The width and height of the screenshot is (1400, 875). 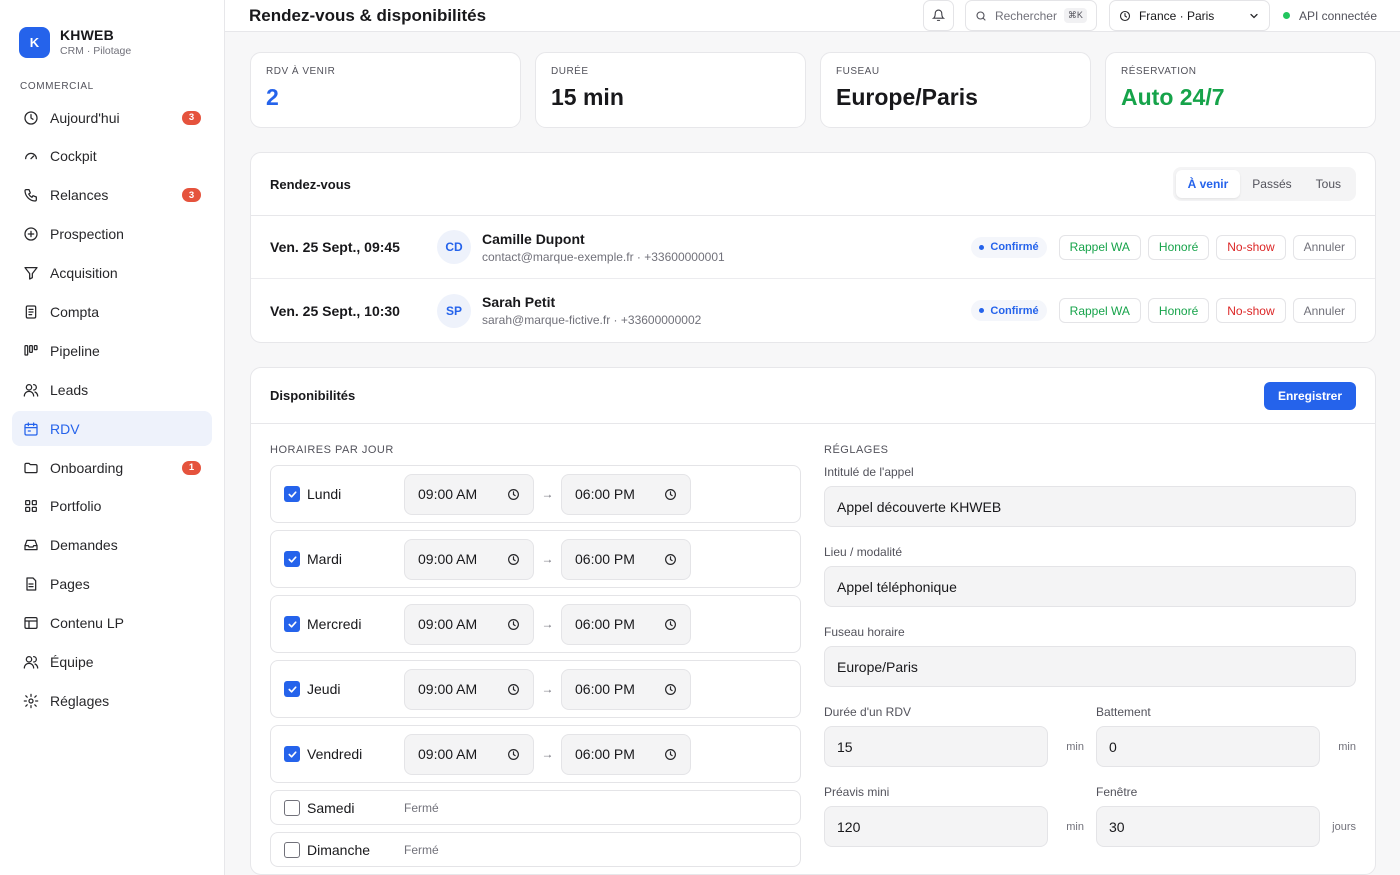 I want to click on stat-label: RDV À VENIR, so click(x=301, y=71).